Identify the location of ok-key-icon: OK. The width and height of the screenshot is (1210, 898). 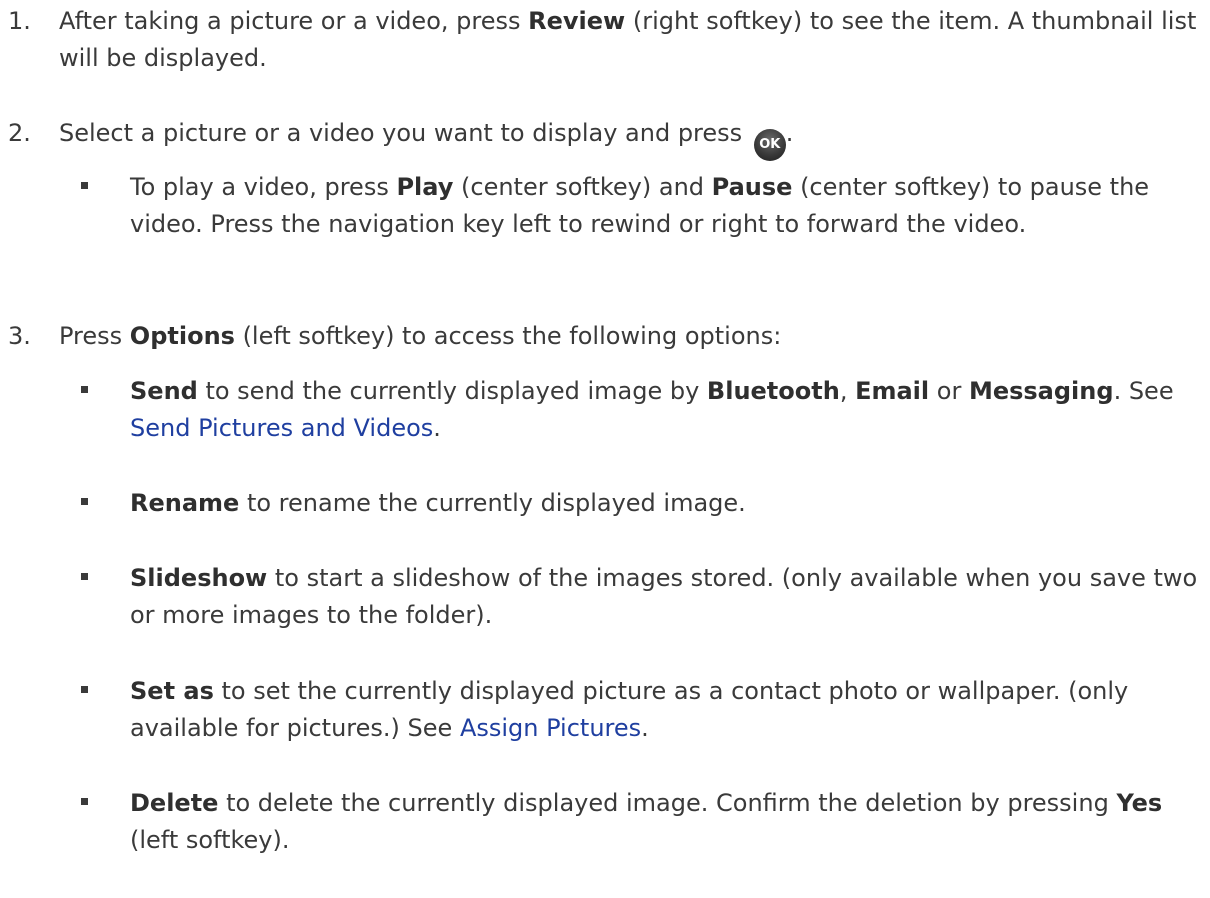
(769, 145).